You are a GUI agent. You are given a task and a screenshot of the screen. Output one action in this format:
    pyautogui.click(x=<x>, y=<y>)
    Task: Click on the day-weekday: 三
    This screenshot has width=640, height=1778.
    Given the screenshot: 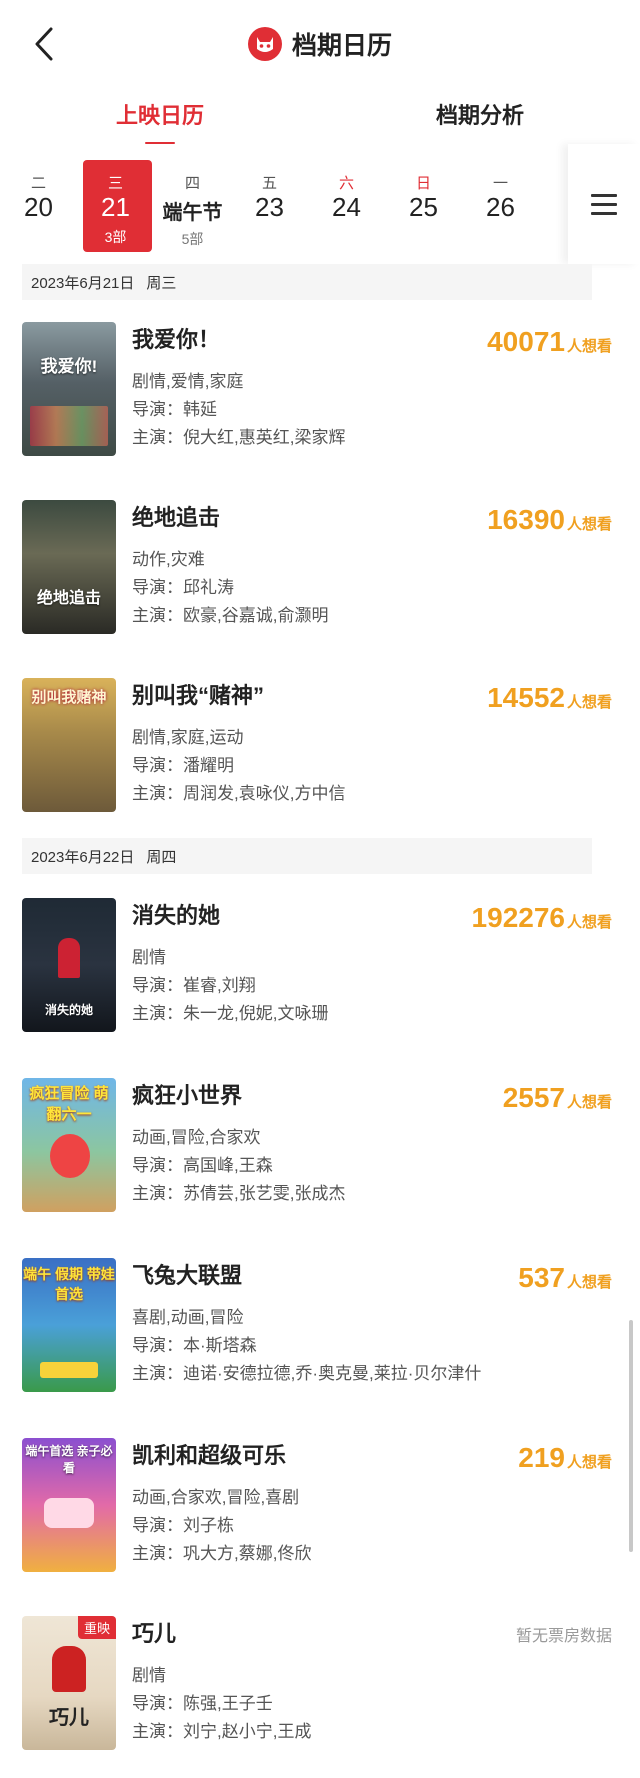 What is the action you would take?
    pyautogui.click(x=115, y=183)
    